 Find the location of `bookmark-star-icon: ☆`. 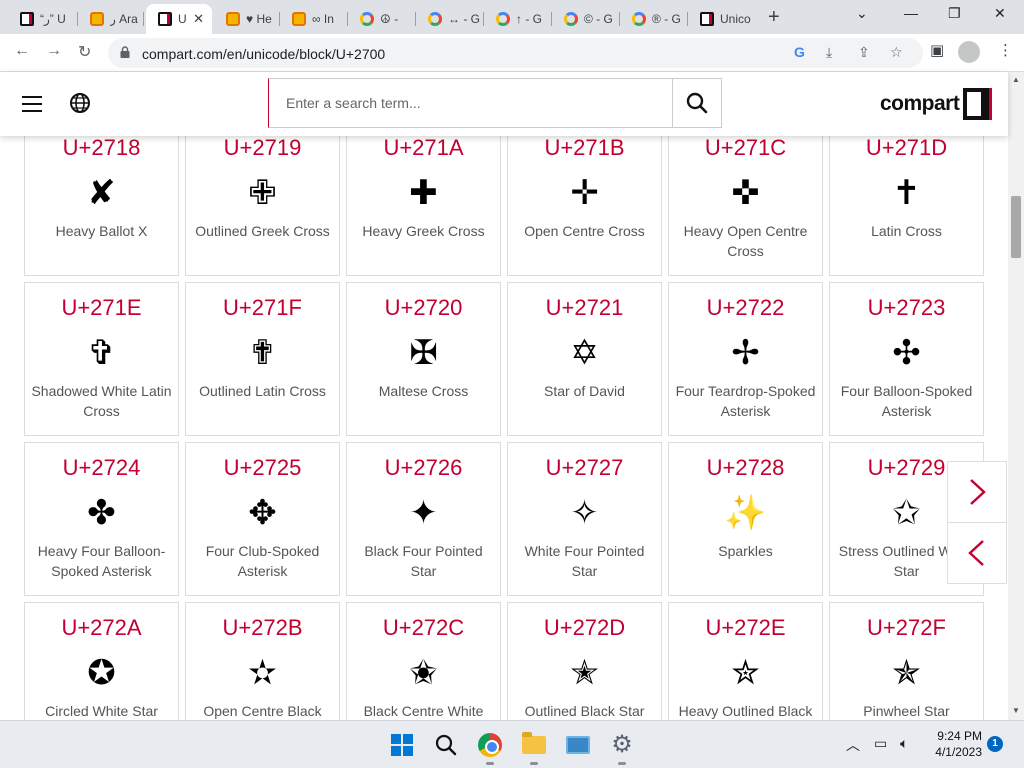

bookmark-star-icon: ☆ is located at coordinates (896, 52).